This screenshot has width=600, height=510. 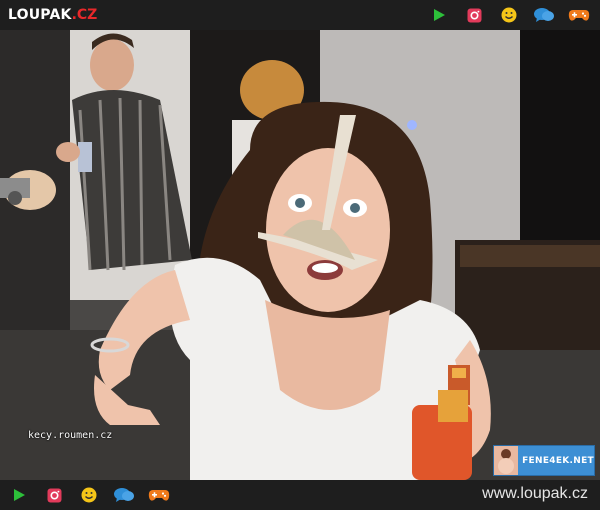 I want to click on badge-thumbnail, so click(x=506, y=460).